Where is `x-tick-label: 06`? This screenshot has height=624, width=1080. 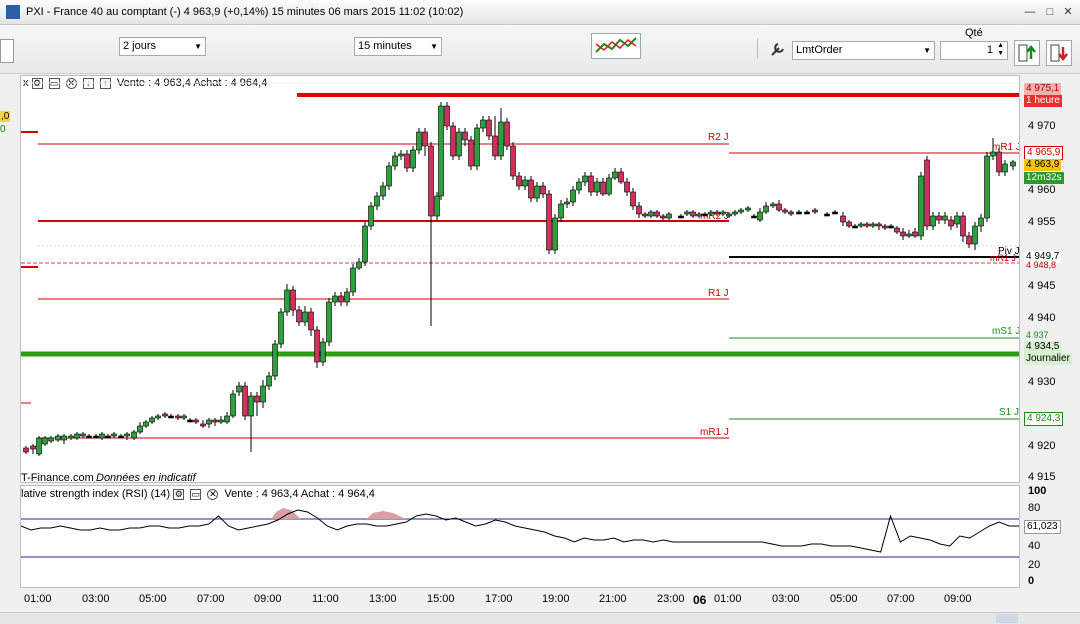 x-tick-label: 06 is located at coordinates (700, 600).